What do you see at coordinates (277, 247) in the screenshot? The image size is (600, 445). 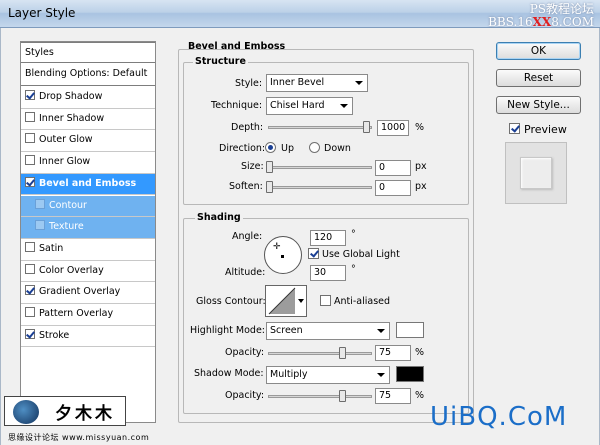 I see `crosshair-icon: ✛` at bounding box center [277, 247].